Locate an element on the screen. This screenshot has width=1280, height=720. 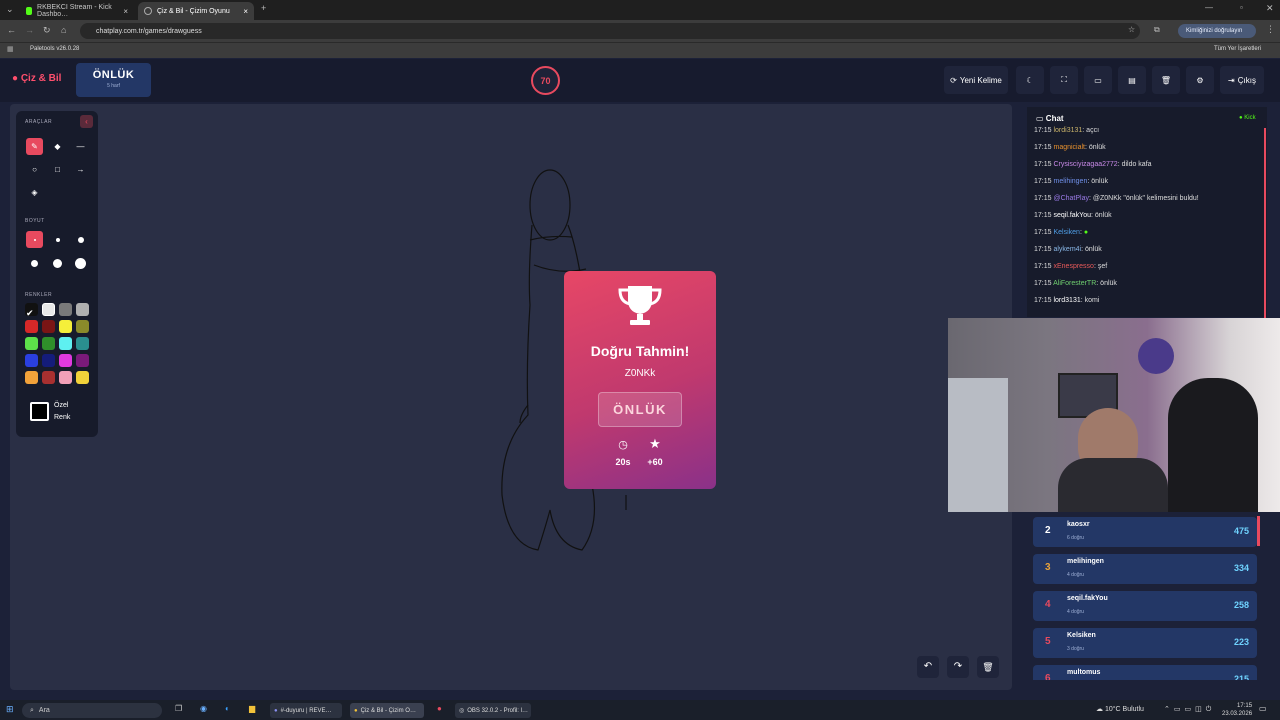
chat-username: Crysisciyizagaa2772 is located at coordinates (1085, 164).